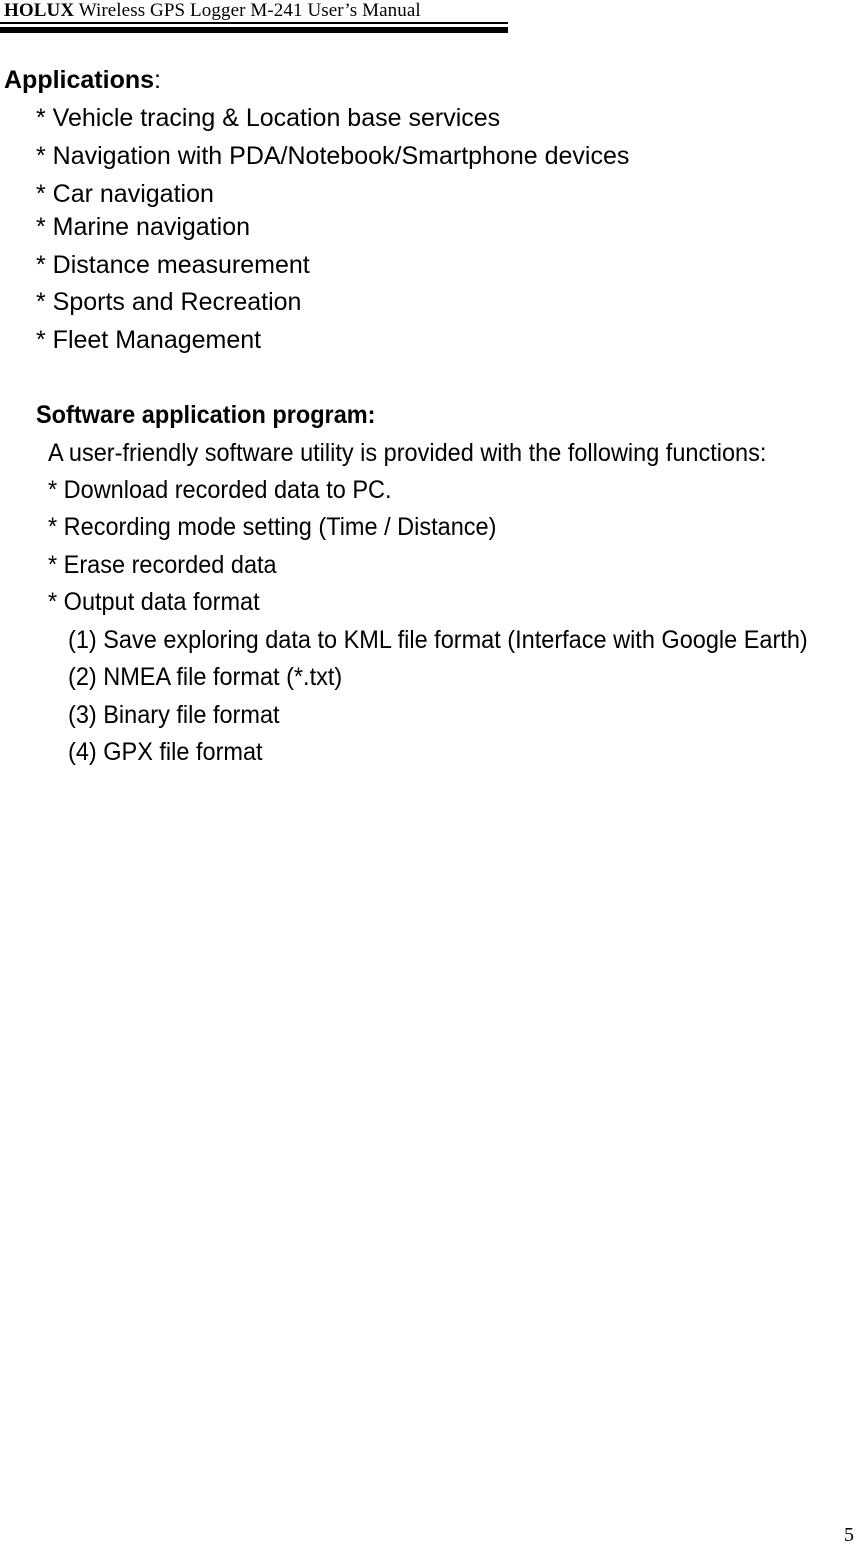 The height and width of the screenshot is (1552, 863). Describe the element at coordinates (154, 602) in the screenshot. I see `software-item-output-format: * Output data format` at that location.